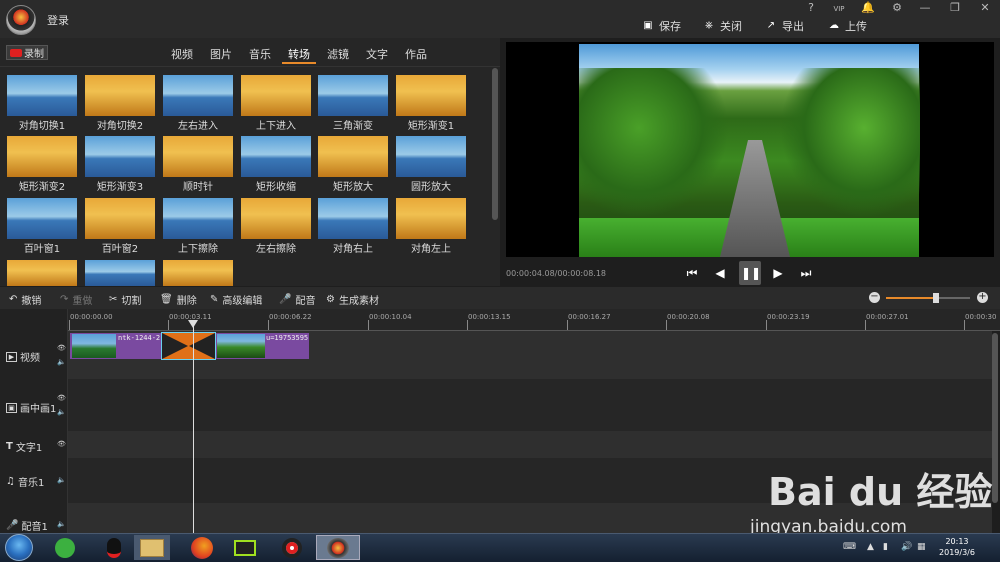 The width and height of the screenshot is (1000, 562). What do you see at coordinates (9, 446) in the screenshot?
I see `text-track-icon: T` at bounding box center [9, 446].